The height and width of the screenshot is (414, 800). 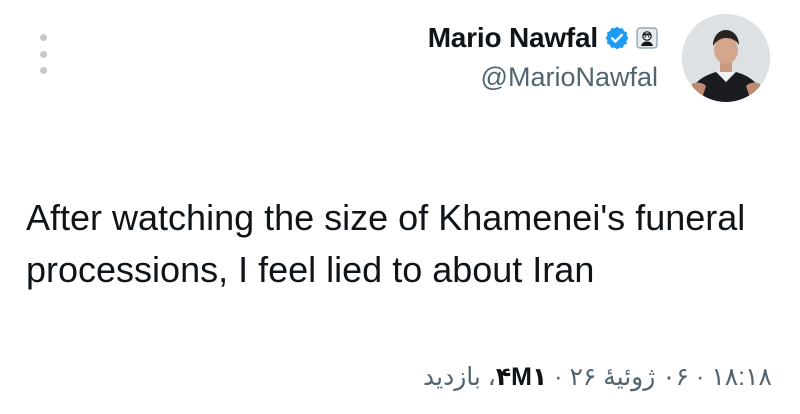 I want to click on author-avatar, so click(x=726, y=58).